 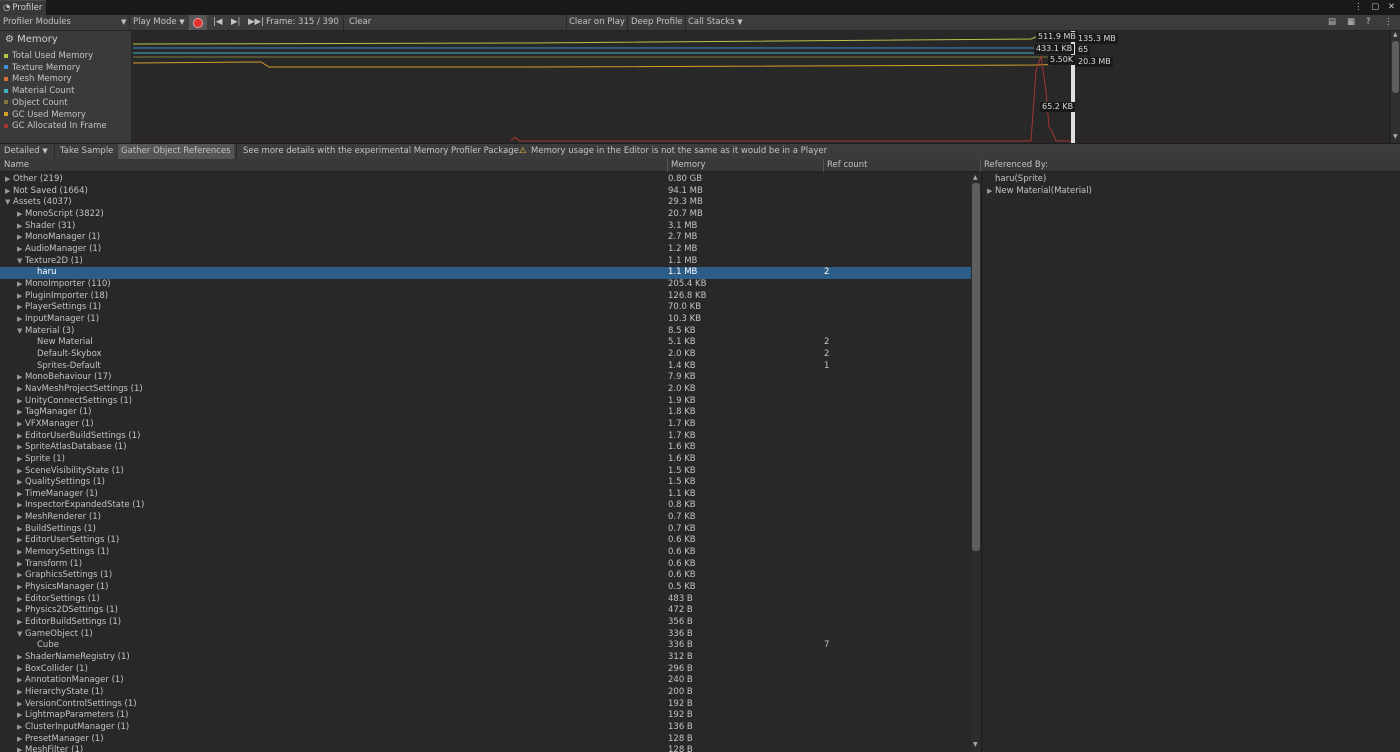 I want to click on table-row: ▶ MonoBehaviour (17) 7.9 KB, so click(x=485, y=378).